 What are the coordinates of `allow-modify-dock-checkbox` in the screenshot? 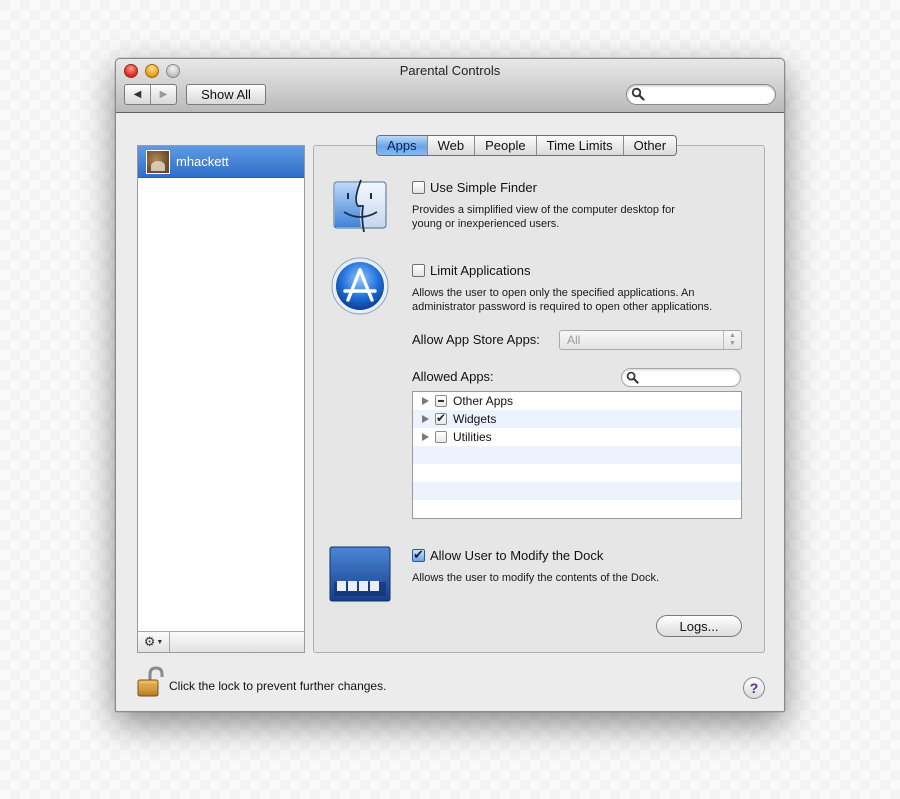 It's located at (418, 555).